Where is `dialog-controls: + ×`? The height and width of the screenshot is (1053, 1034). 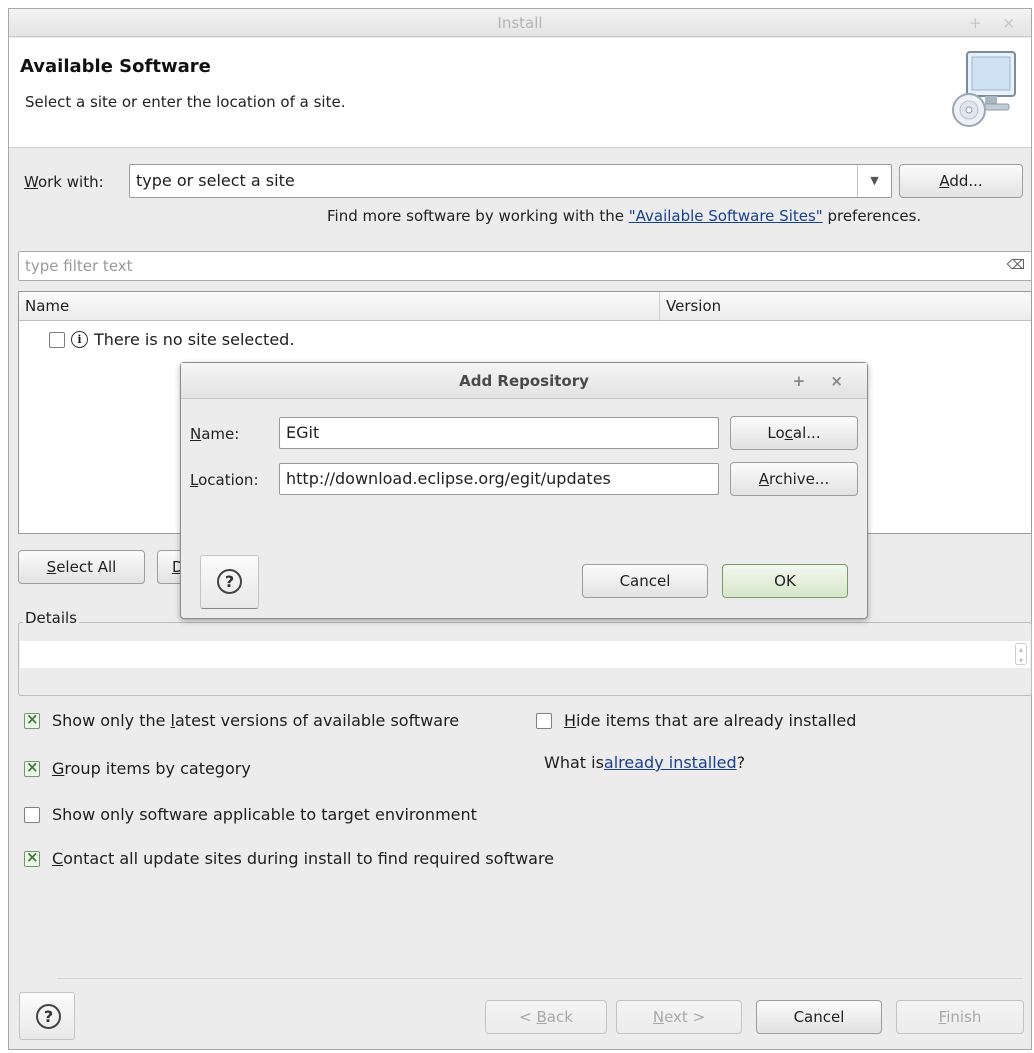
dialog-controls: + × is located at coordinates (823, 381).